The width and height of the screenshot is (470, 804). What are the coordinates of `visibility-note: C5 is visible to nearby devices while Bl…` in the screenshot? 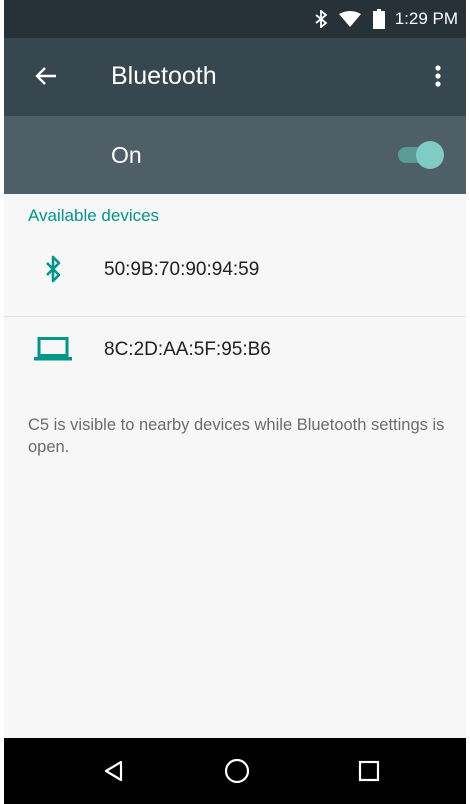 It's located at (236, 436).